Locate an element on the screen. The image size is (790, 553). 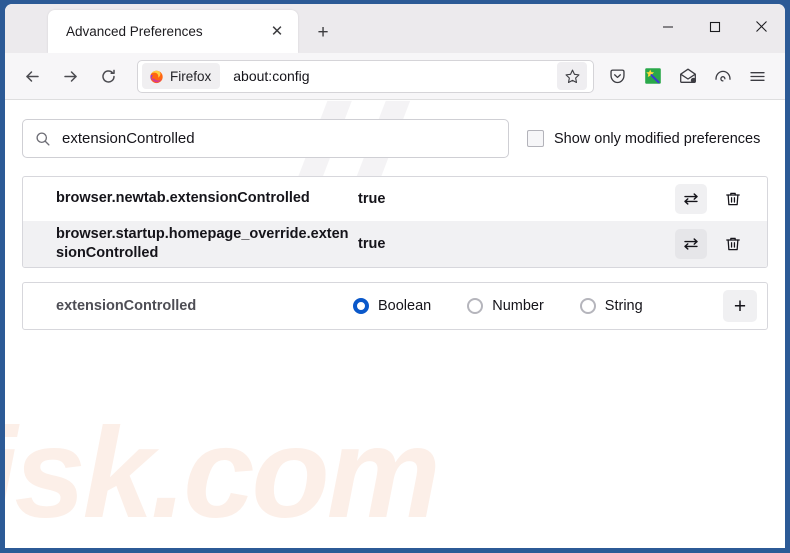
search-box is located at coordinates (265, 138).